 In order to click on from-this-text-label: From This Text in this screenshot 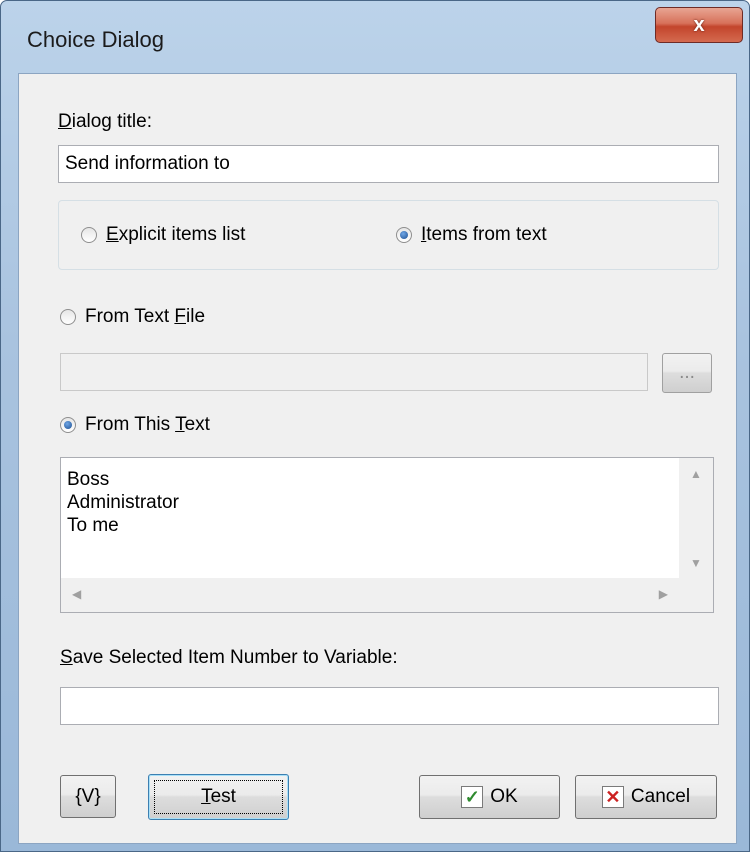, I will do `click(147, 424)`.